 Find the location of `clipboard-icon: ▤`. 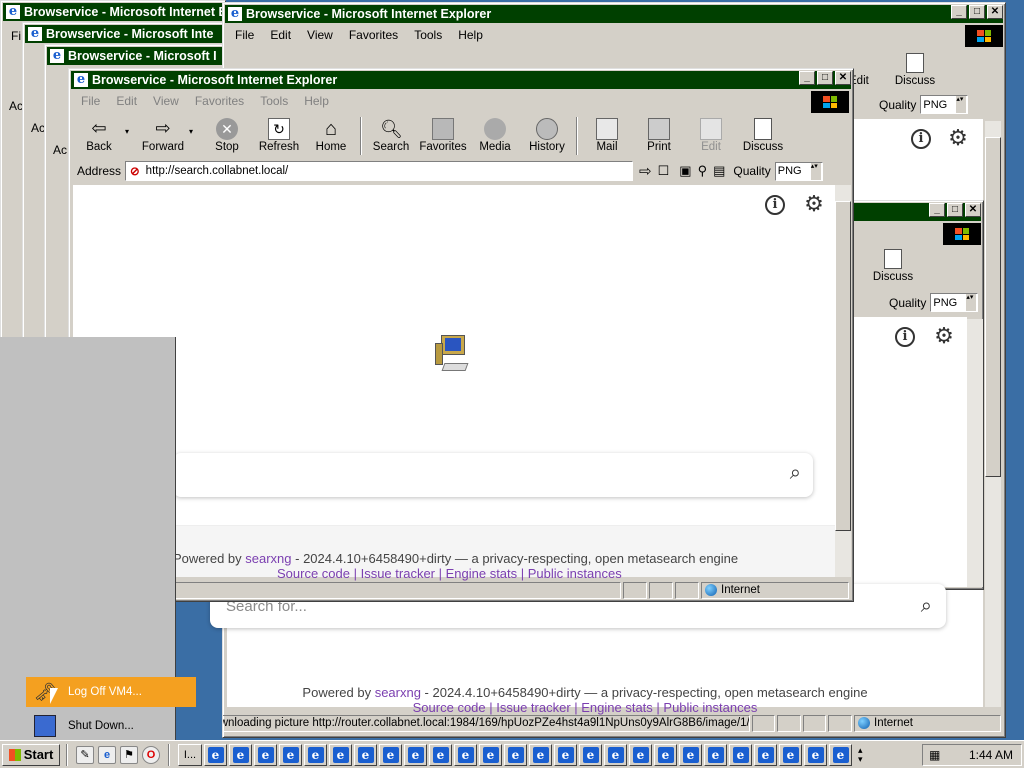

clipboard-icon: ▤ is located at coordinates (719, 171).